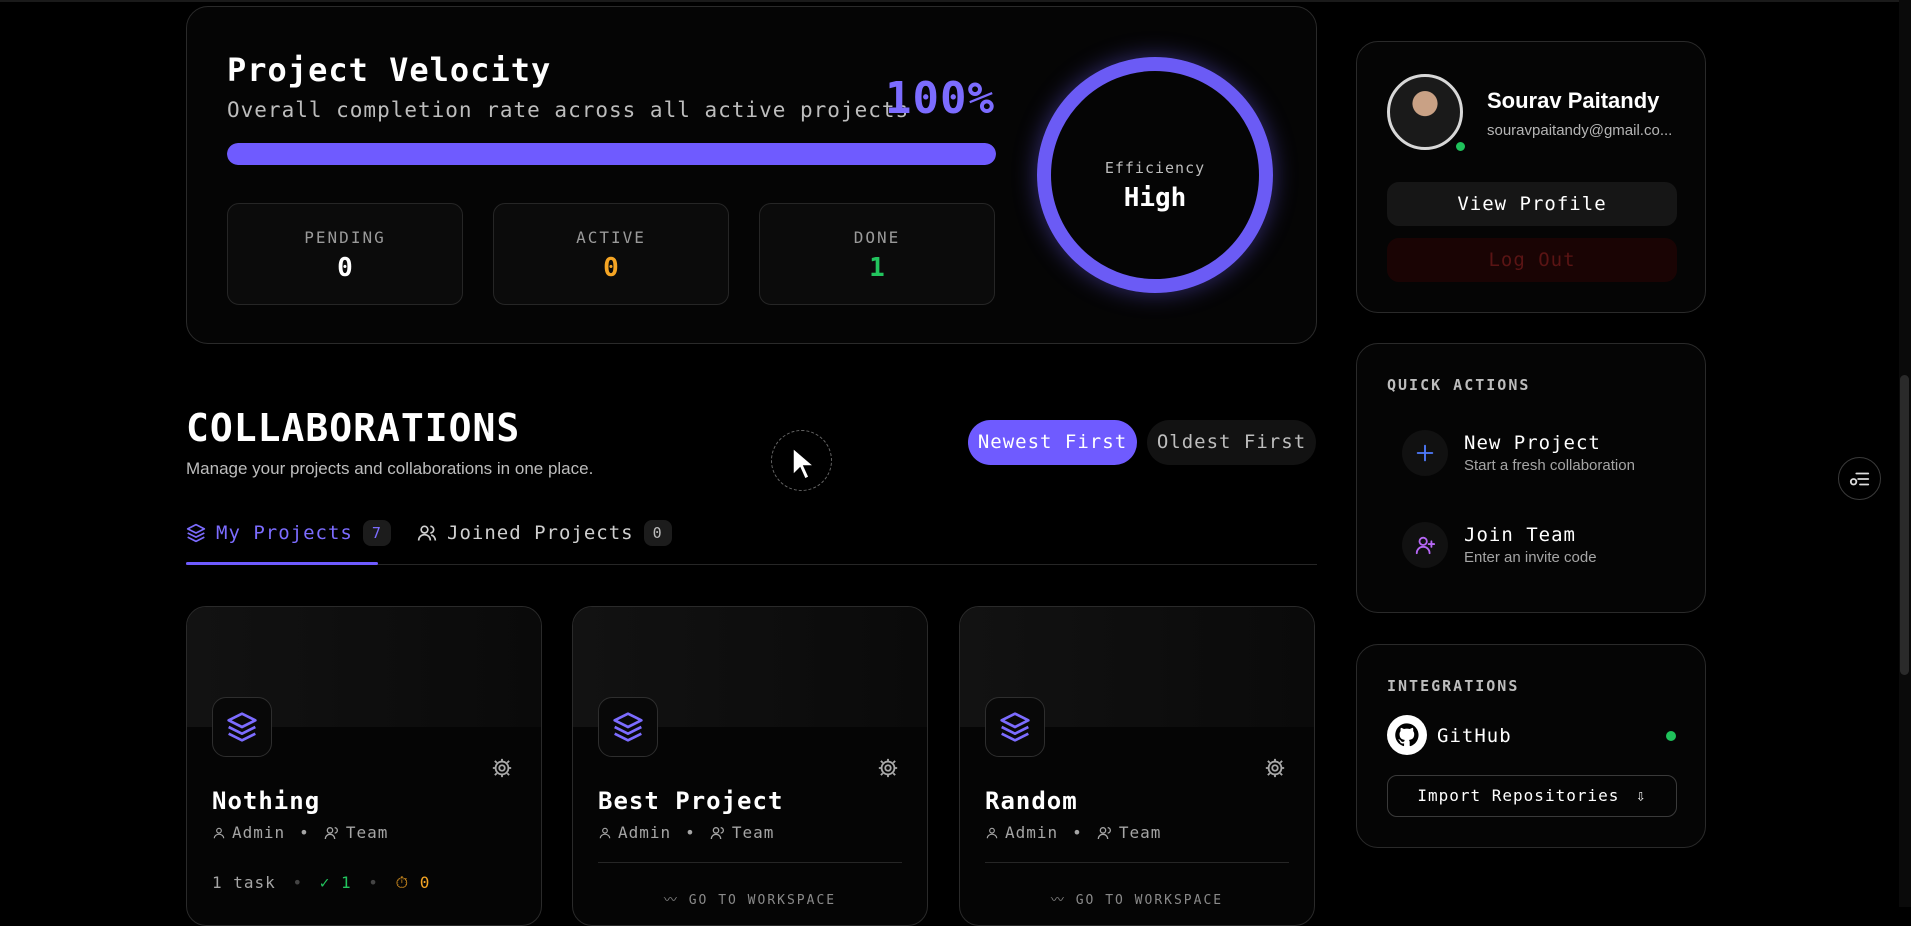 The height and width of the screenshot is (926, 1911). I want to click on task-count: 1 task, so click(244, 882).